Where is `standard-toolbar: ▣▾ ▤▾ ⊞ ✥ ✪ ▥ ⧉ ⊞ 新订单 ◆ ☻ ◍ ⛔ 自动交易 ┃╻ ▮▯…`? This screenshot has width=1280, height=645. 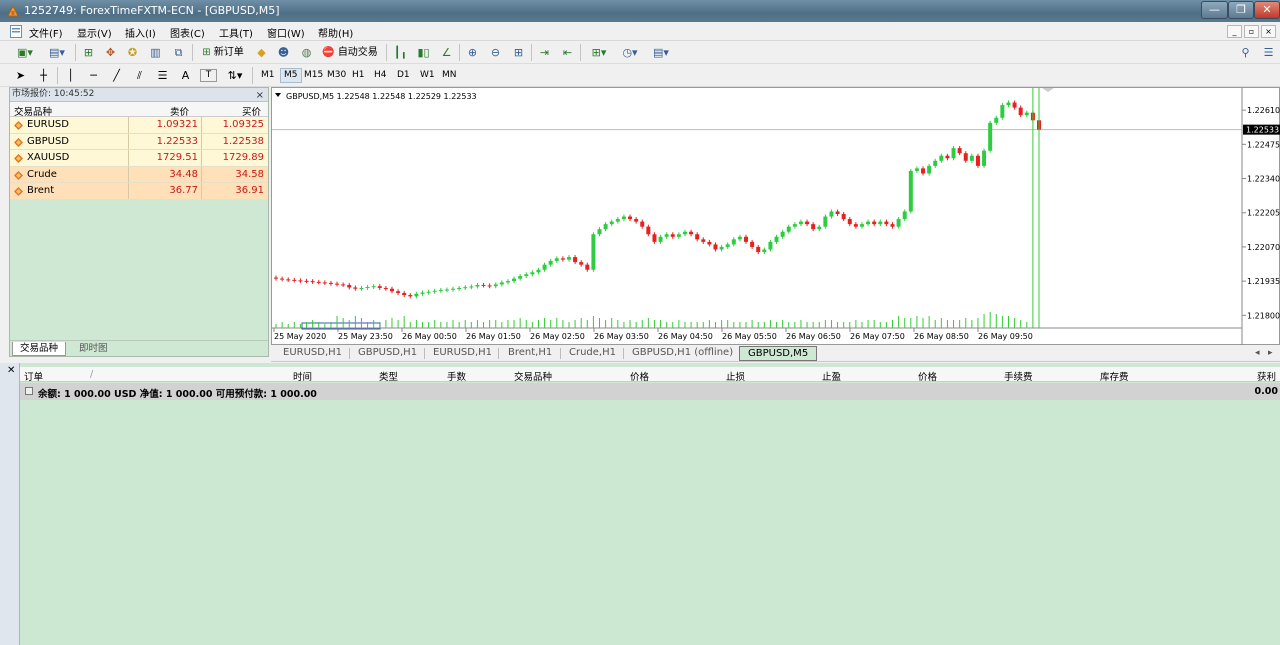
standard-toolbar: ▣▾ ▤▾ ⊞ ✥ ✪ ▥ ⧉ ⊞ 新订单 ◆ ☻ ◍ ⛔ 自动交易 ┃╻ ▮▯… is located at coordinates (640, 52).